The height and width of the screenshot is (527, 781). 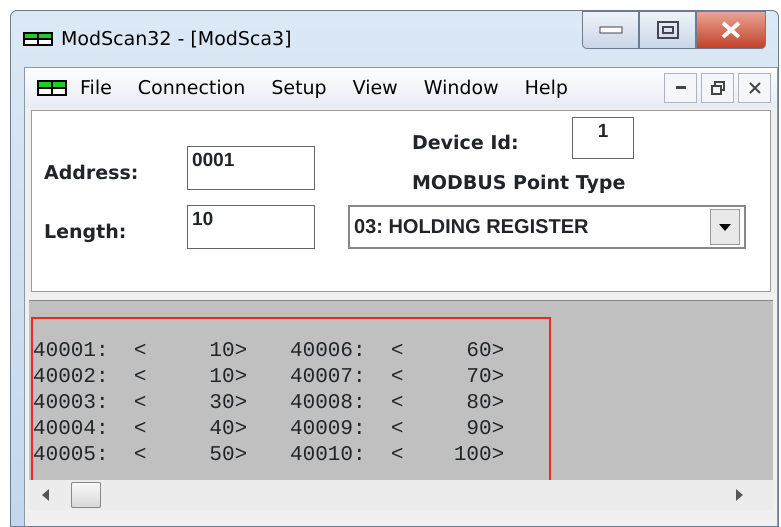 I want to click on register-value: 40003: < 30>, so click(x=140, y=404).